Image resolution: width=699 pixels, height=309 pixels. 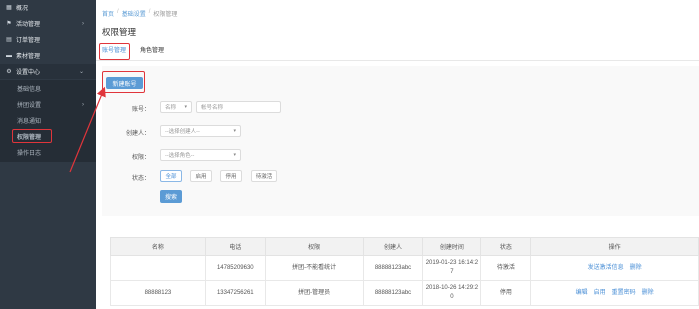 What do you see at coordinates (171, 108) in the screenshot?
I see `account-type-value: 名称` at bounding box center [171, 108].